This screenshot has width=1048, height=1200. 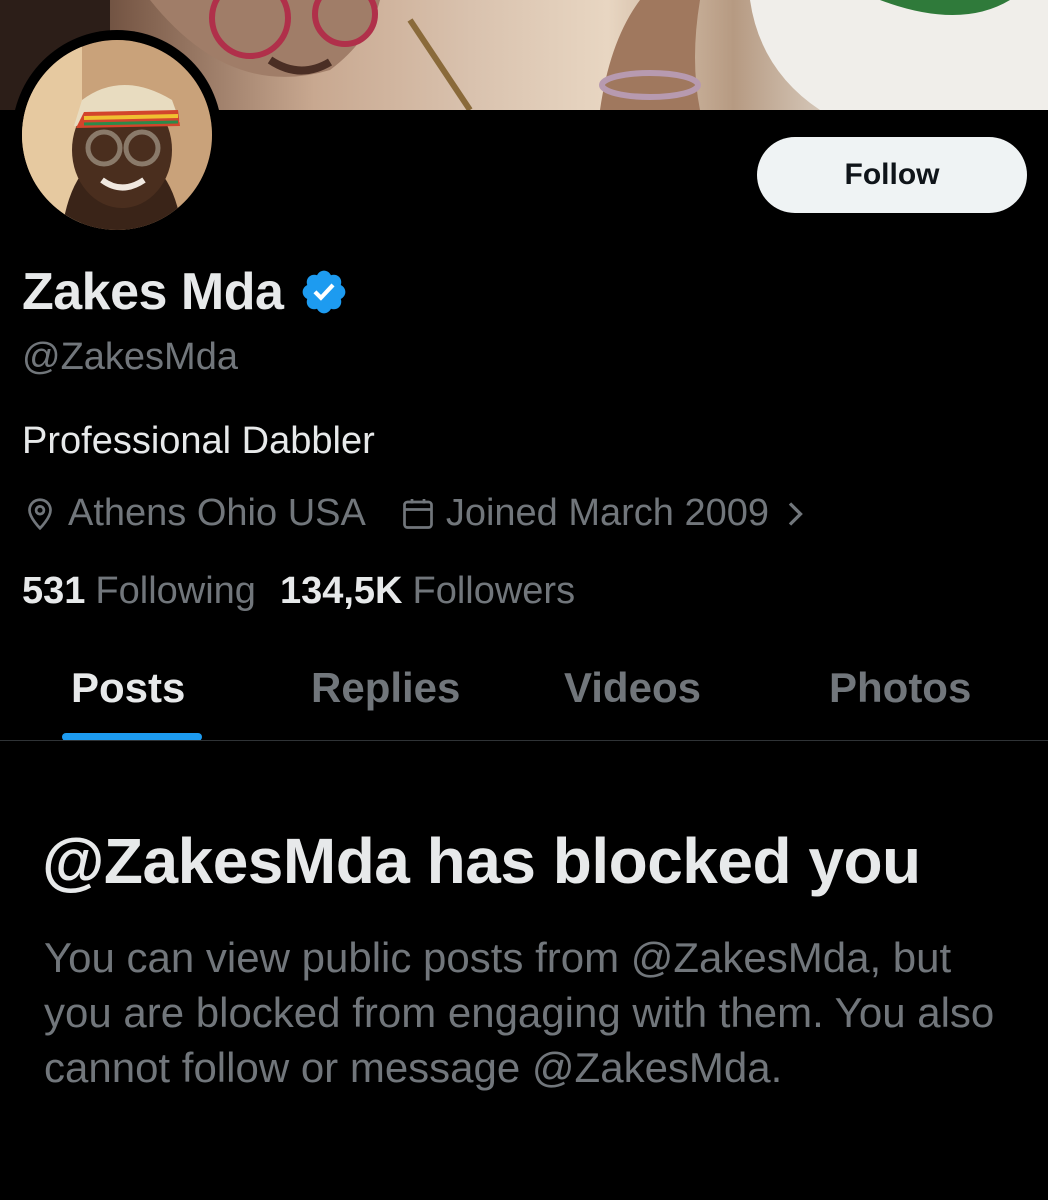 What do you see at coordinates (524, 740) in the screenshot?
I see `tabs-divider` at bounding box center [524, 740].